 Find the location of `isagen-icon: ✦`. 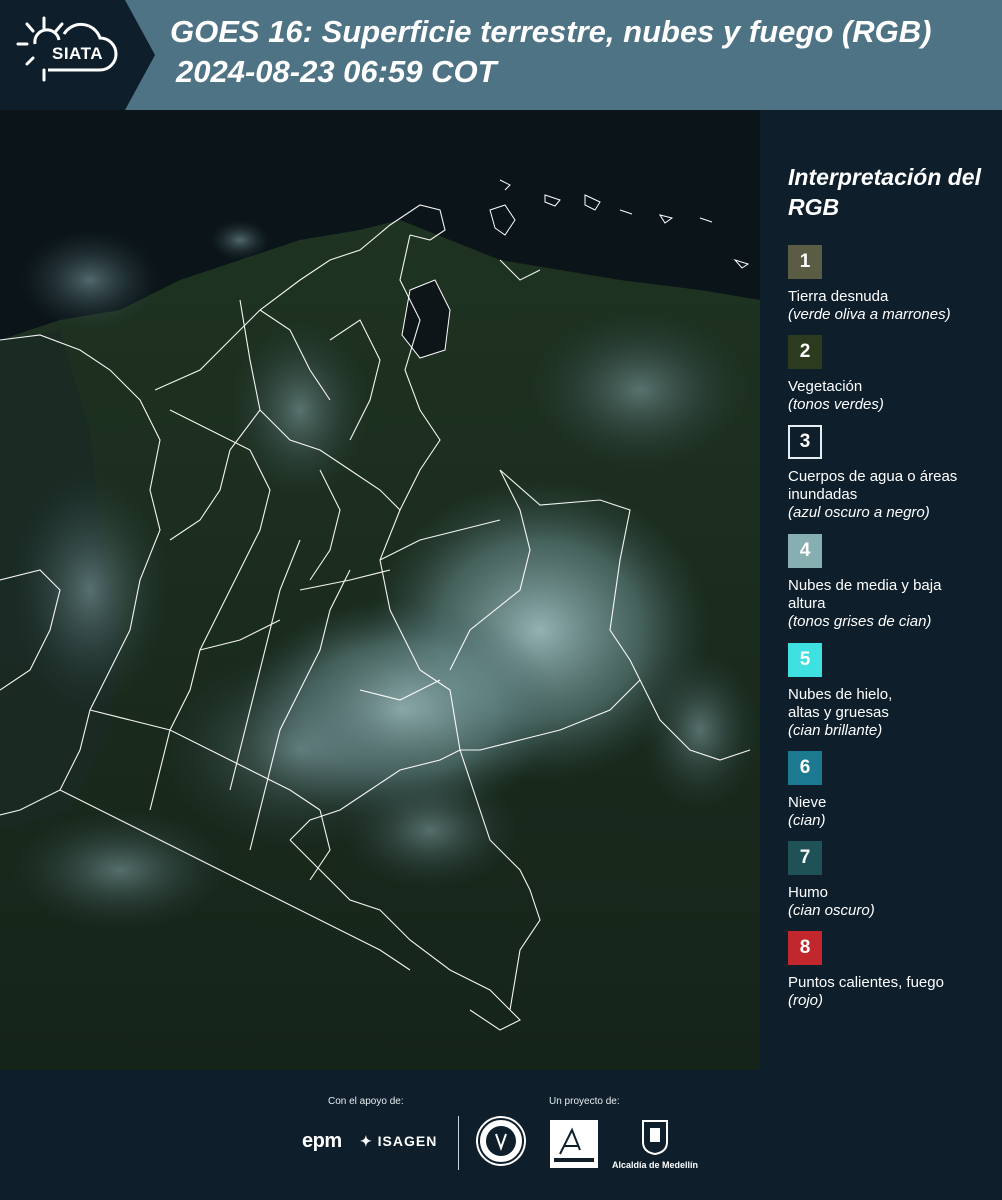

isagen-icon: ✦ is located at coordinates (366, 1141).